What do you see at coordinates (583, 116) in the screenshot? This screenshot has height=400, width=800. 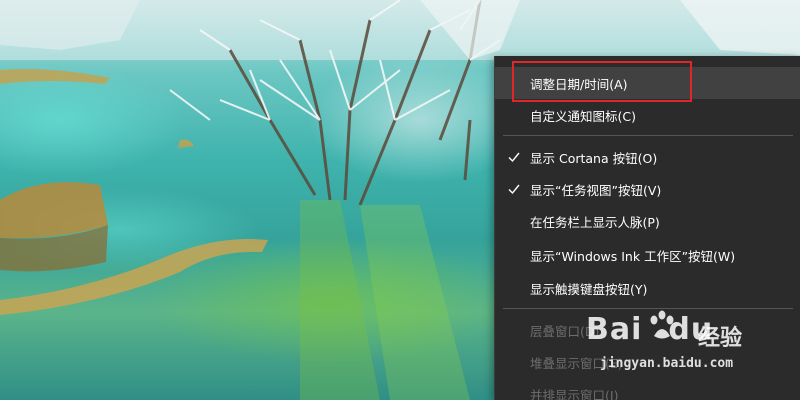 I see `menu-item-label: 自定义通知图标(C)` at bounding box center [583, 116].